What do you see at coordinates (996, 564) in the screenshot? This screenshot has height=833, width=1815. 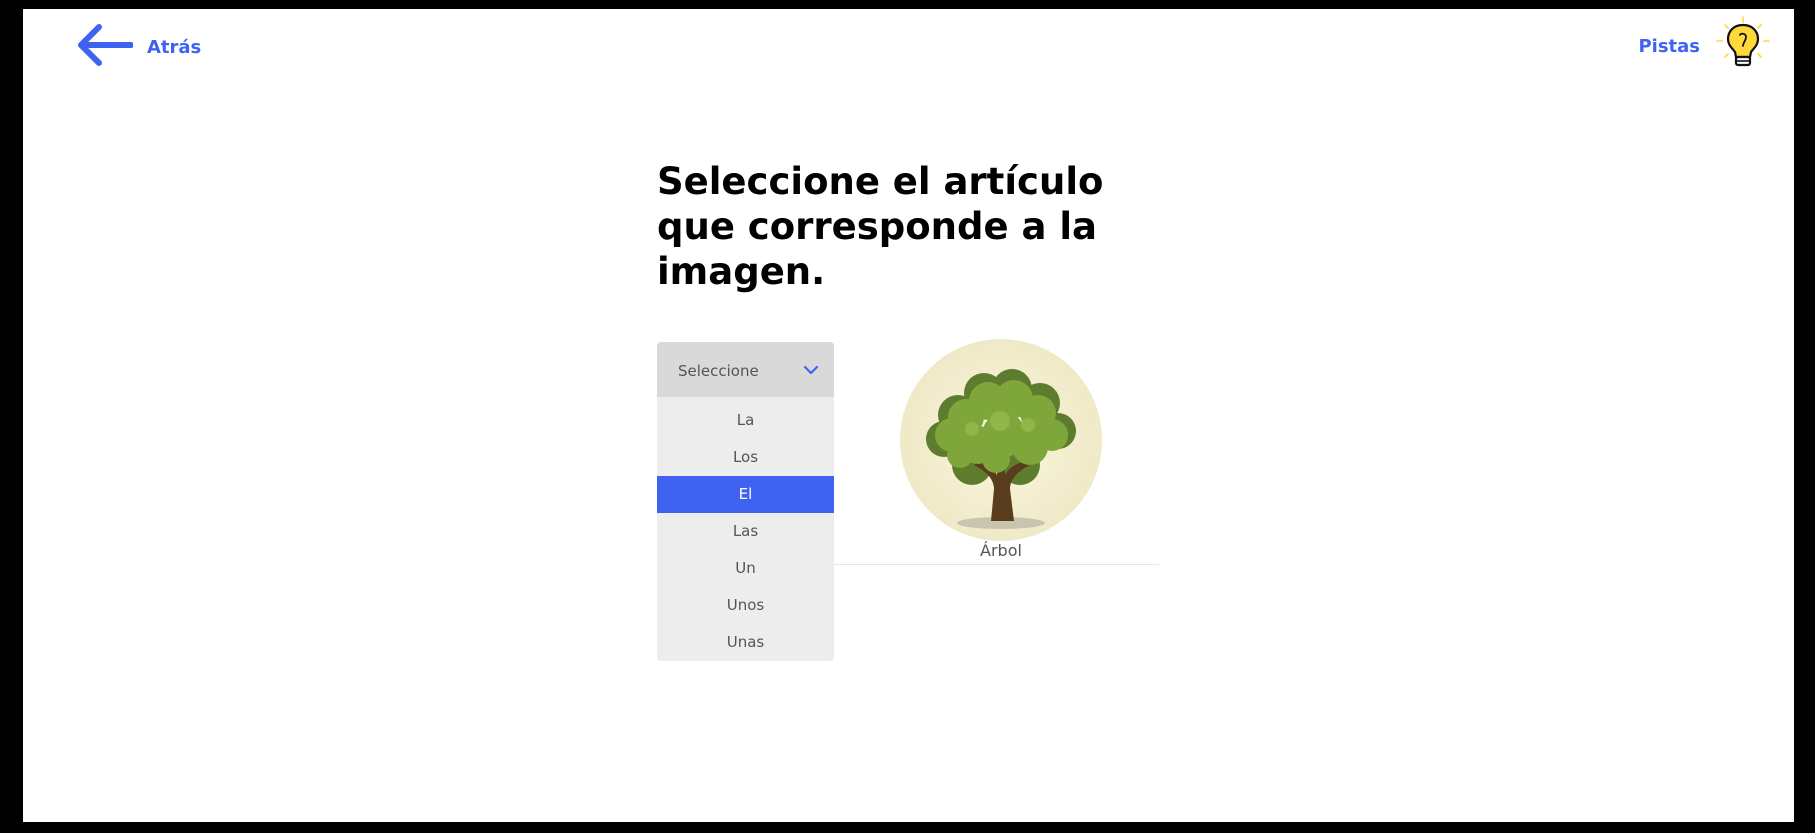 I see `answer-divider` at bounding box center [996, 564].